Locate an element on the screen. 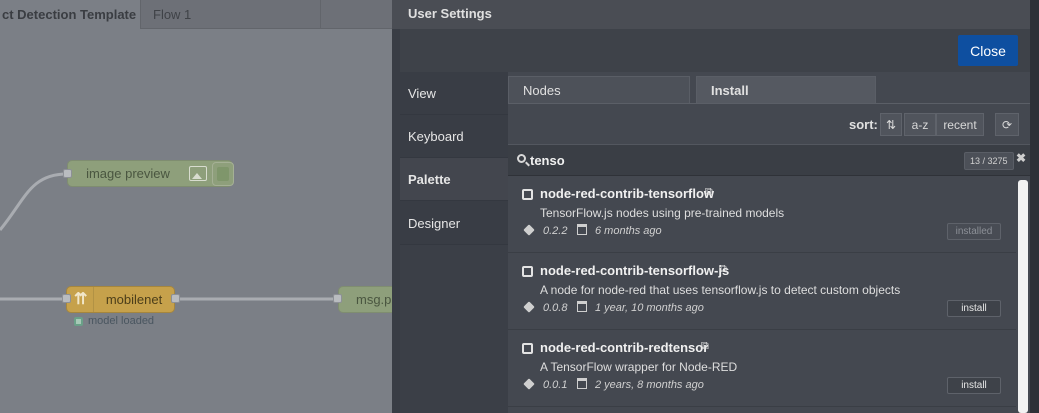 The height and width of the screenshot is (413, 1039). mobilenet-output-port is located at coordinates (175, 298).